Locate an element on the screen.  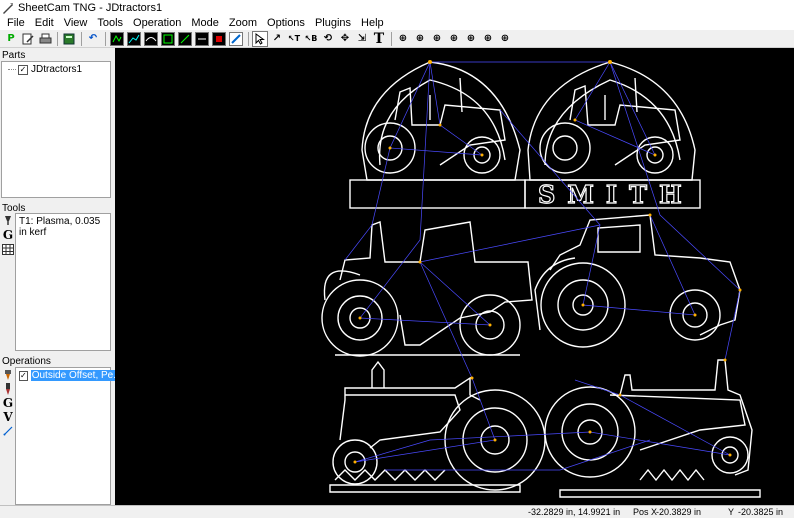
node-tool-icon: ↖T is located at coordinates (294, 39).